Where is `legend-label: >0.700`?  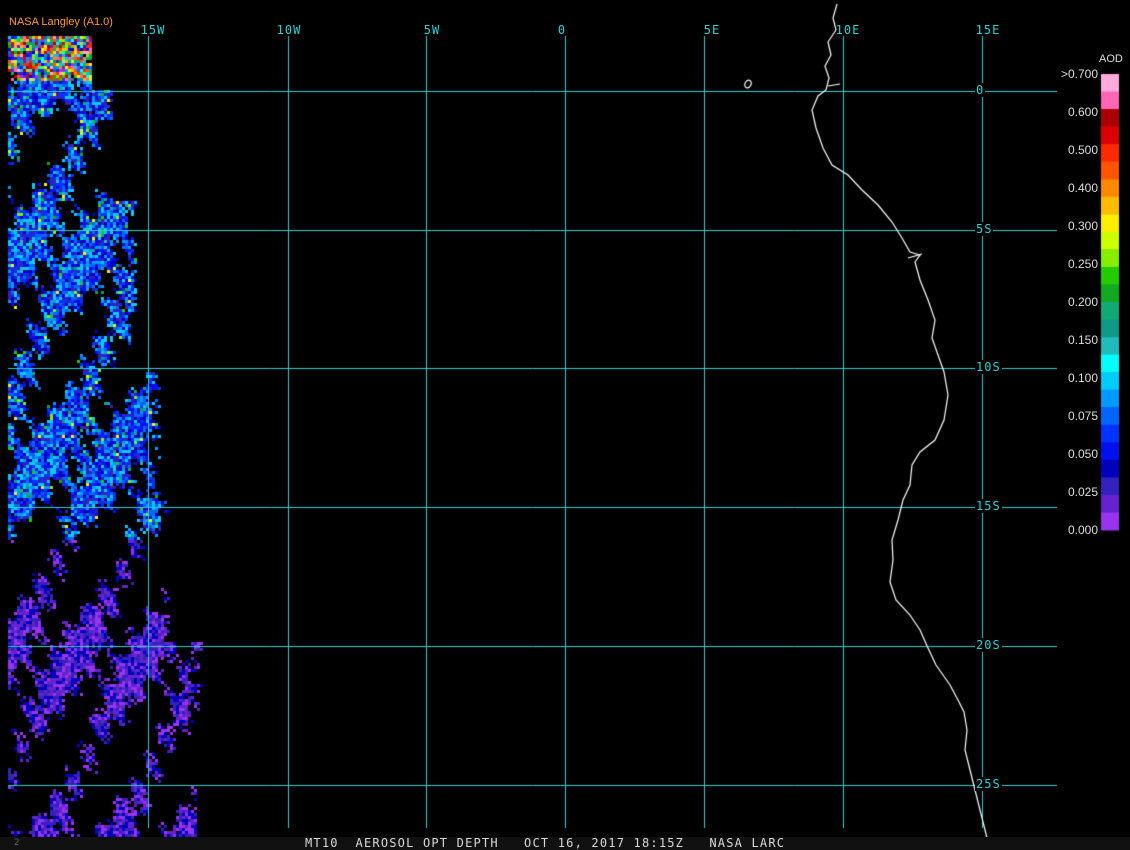
legend-label: >0.700 is located at coordinates (1079, 74).